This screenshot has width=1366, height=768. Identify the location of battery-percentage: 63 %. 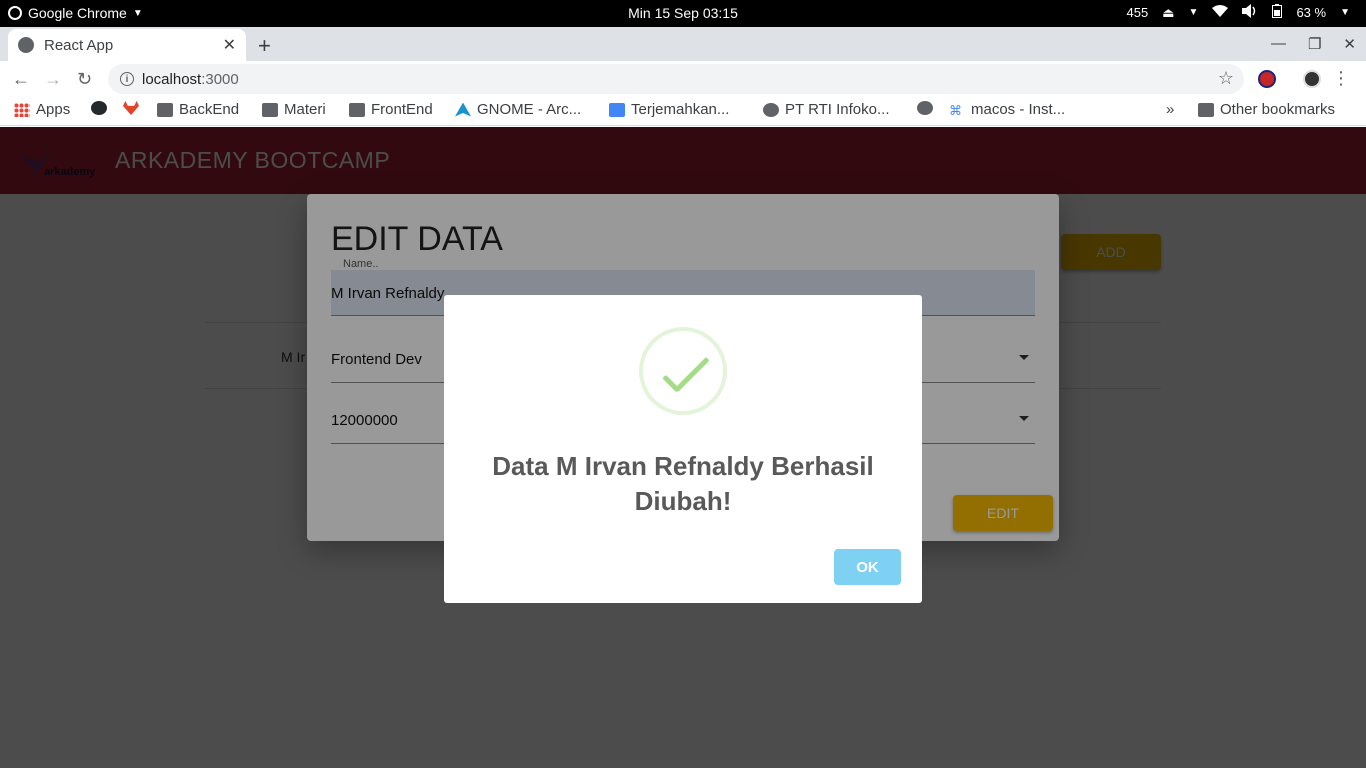
(1311, 12).